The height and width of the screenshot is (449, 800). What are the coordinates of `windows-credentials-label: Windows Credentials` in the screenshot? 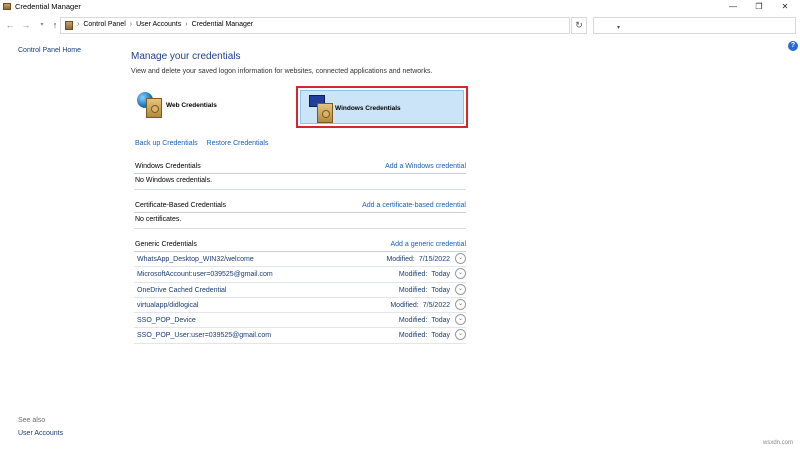 It's located at (368, 108).